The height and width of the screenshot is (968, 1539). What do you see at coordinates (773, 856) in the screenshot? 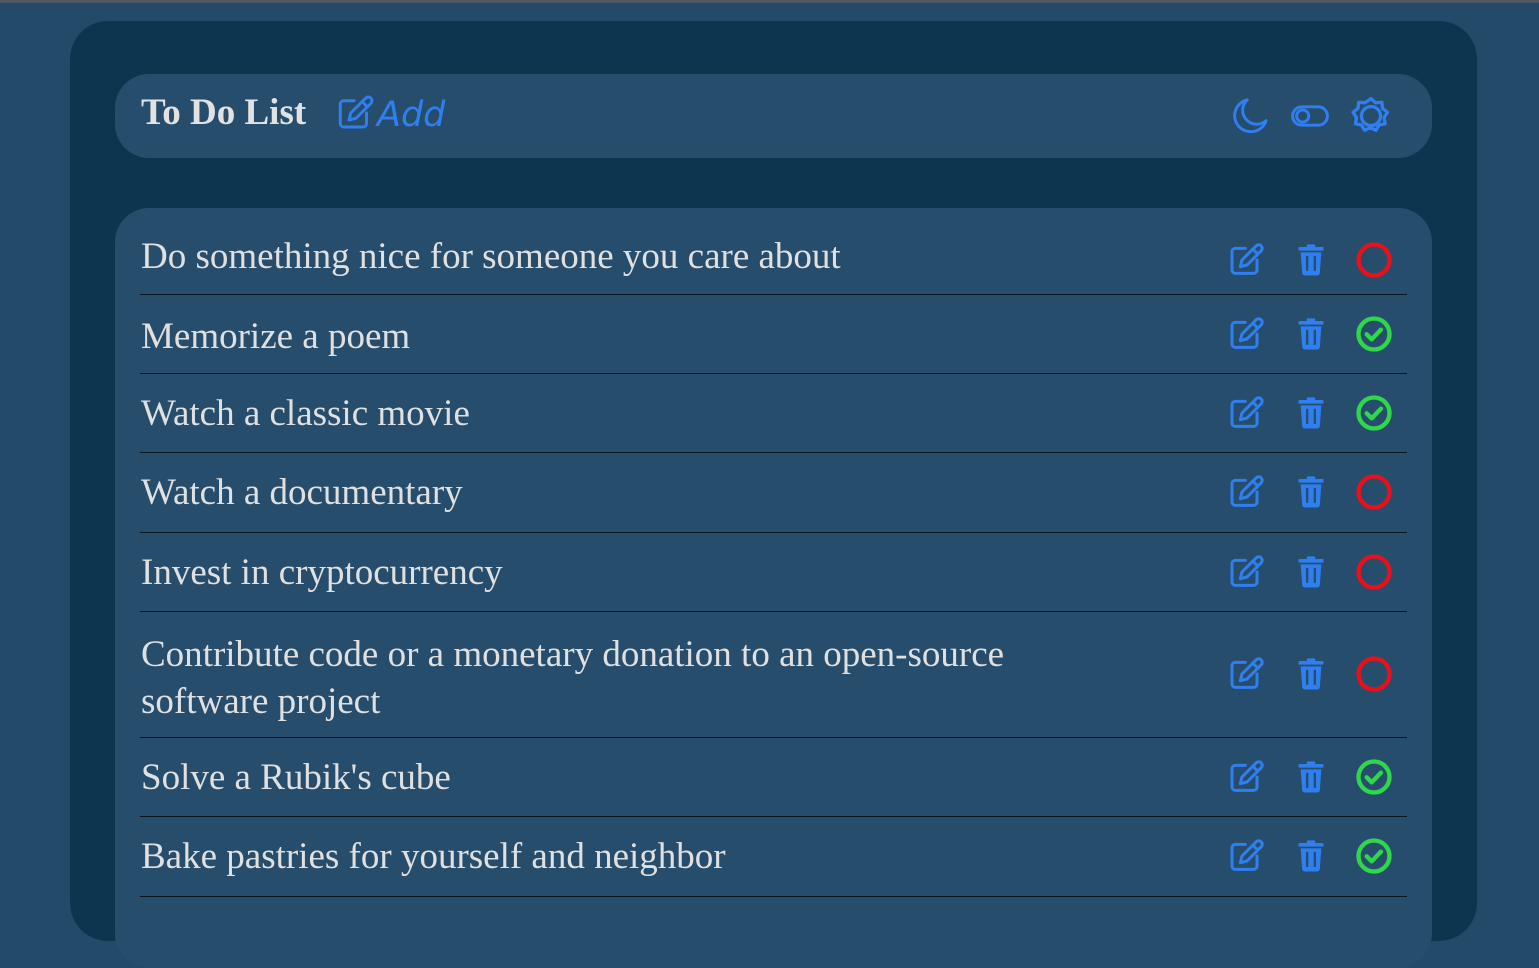
I see `todo-item: Bake pastries for yourself and neighbor` at bounding box center [773, 856].